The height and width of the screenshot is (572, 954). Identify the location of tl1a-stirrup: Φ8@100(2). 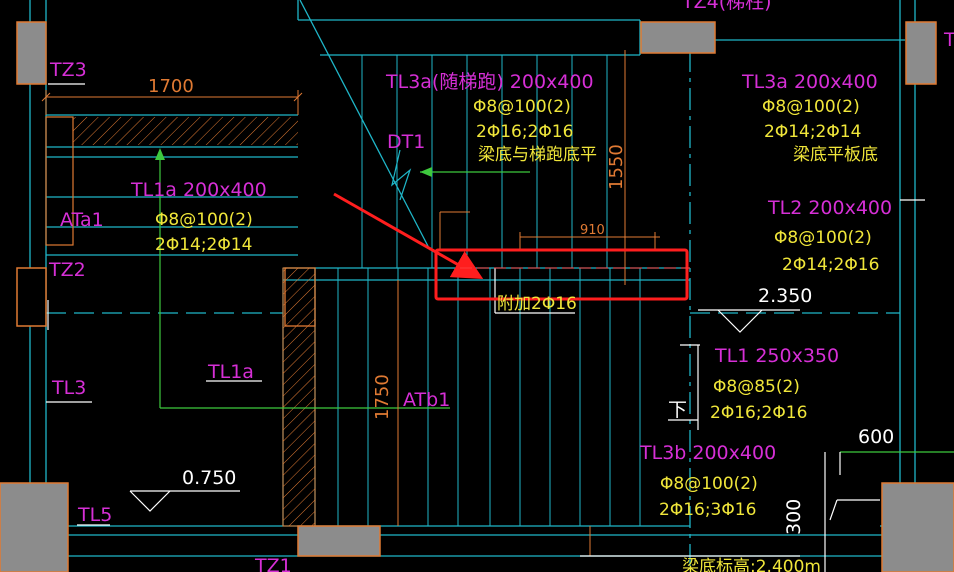
(204, 220).